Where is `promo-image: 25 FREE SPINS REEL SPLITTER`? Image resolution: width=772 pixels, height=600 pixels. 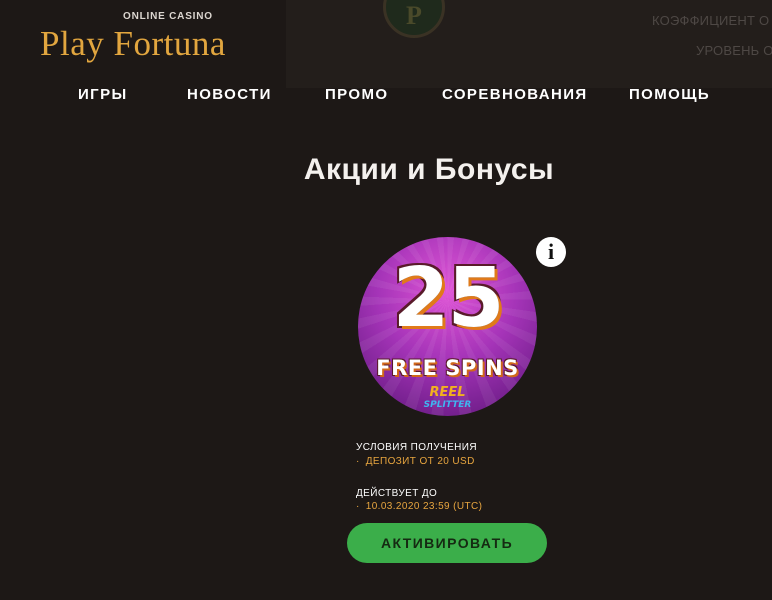 promo-image: 25 FREE SPINS REEL SPLITTER is located at coordinates (447, 326).